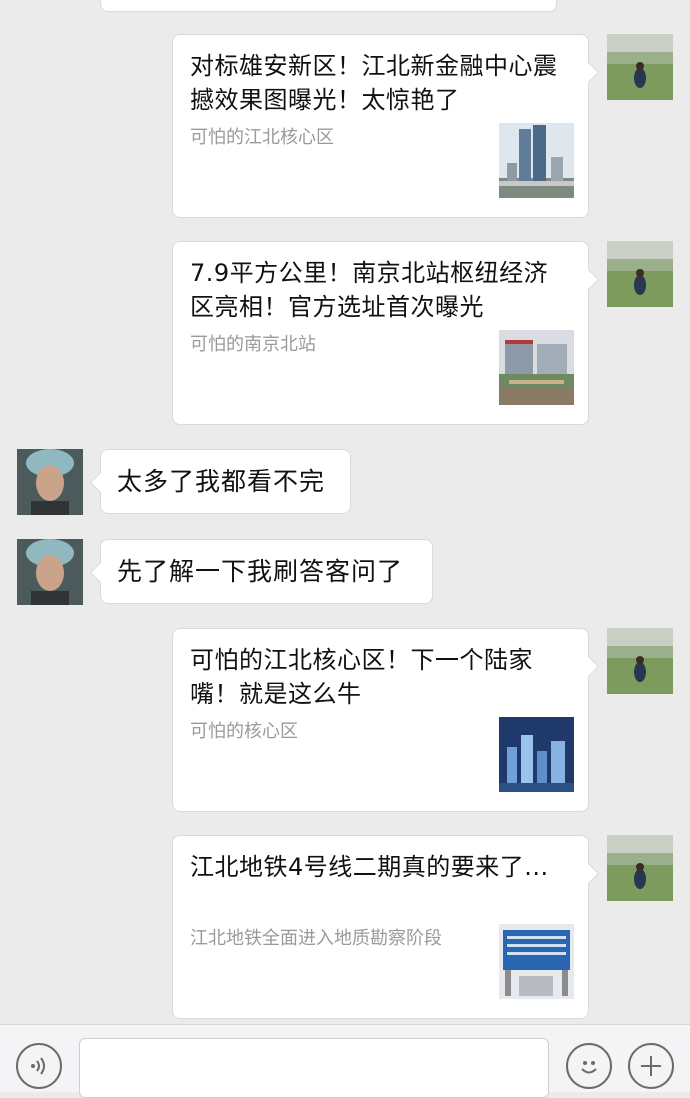  I want to click on more-button, so click(651, 1066).